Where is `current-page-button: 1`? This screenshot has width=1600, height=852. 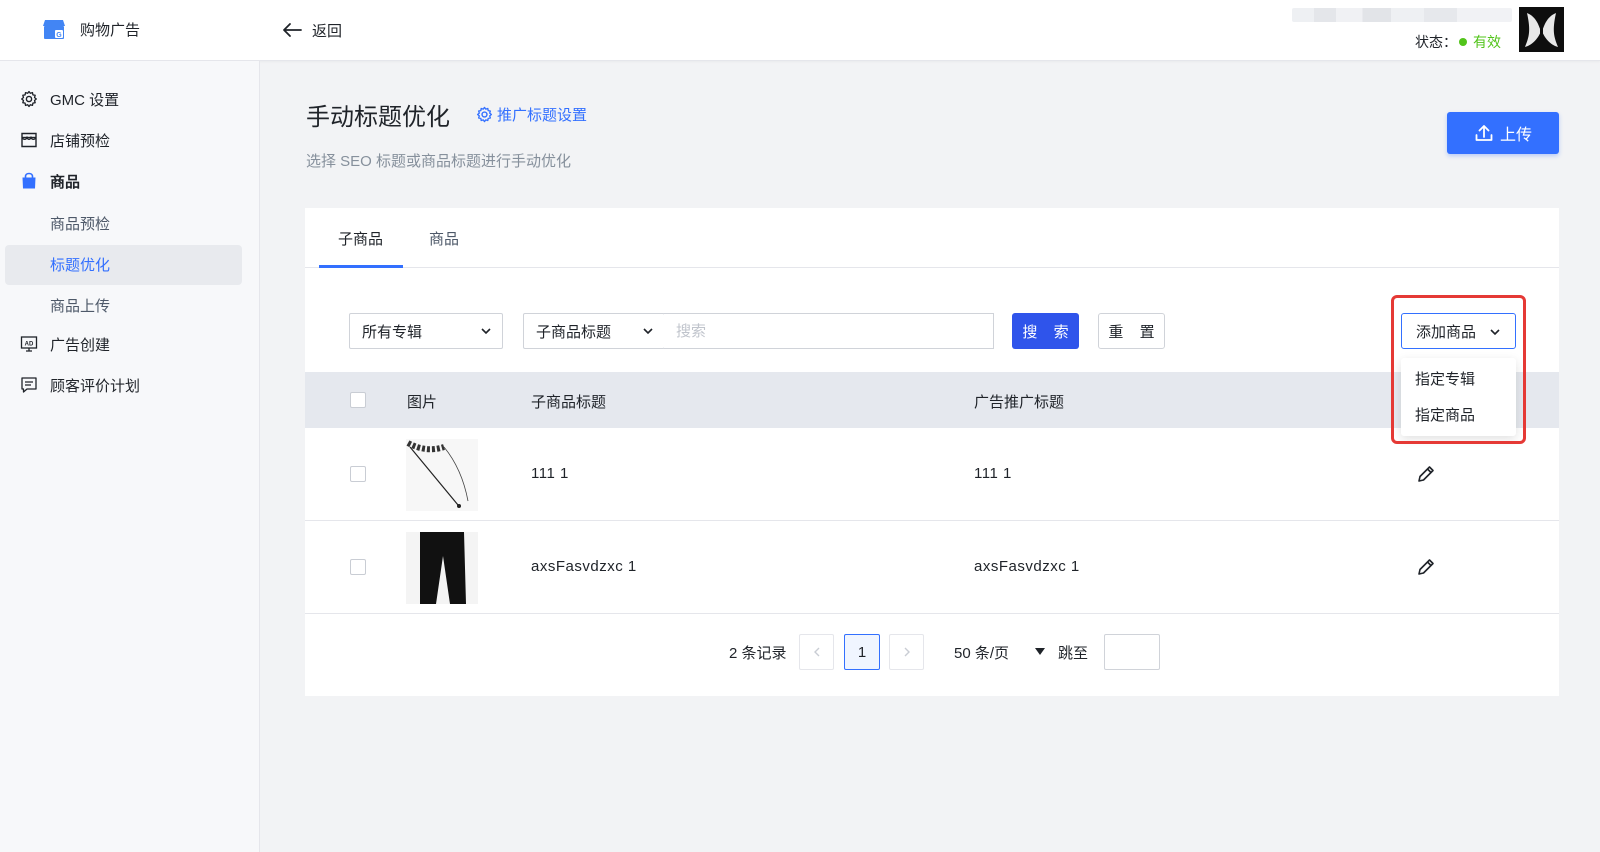 current-page-button: 1 is located at coordinates (862, 652).